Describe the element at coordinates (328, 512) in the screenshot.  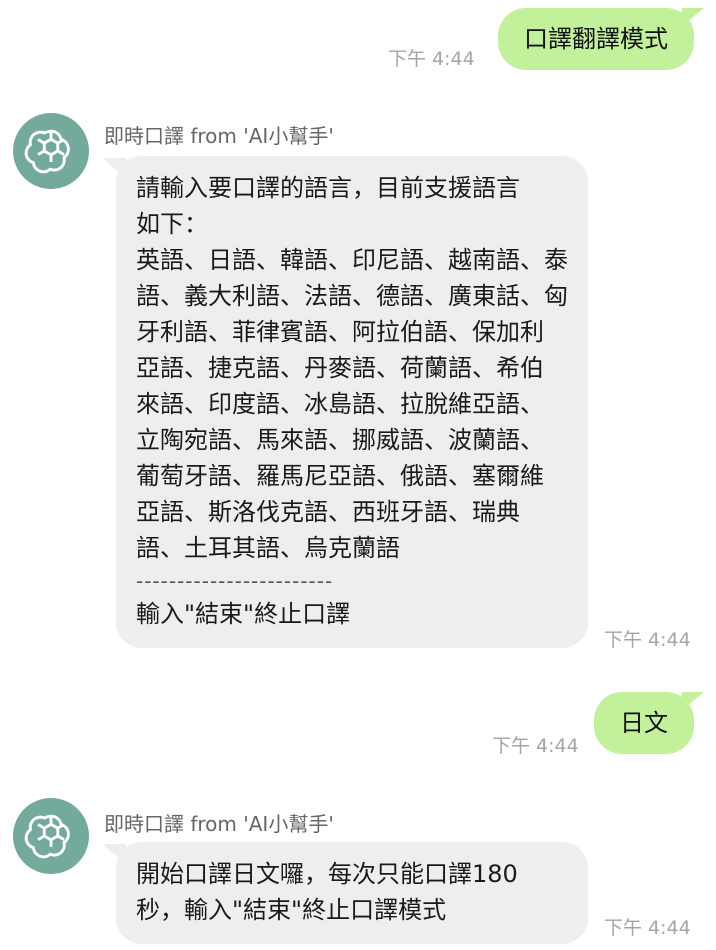
I see `message-line: 亞語、斯洛伐克語、西班牙語、瑞典` at that location.